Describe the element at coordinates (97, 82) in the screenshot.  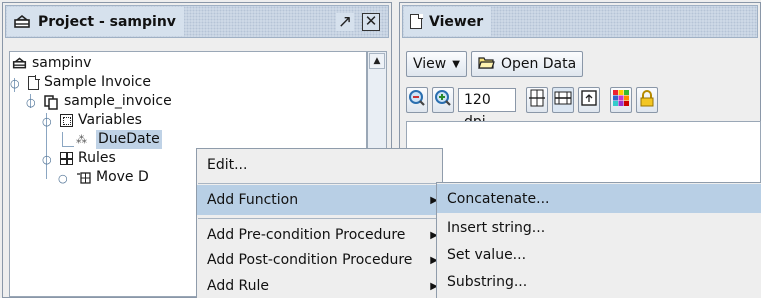
I see `tree-label-document: Sample Invoice` at that location.